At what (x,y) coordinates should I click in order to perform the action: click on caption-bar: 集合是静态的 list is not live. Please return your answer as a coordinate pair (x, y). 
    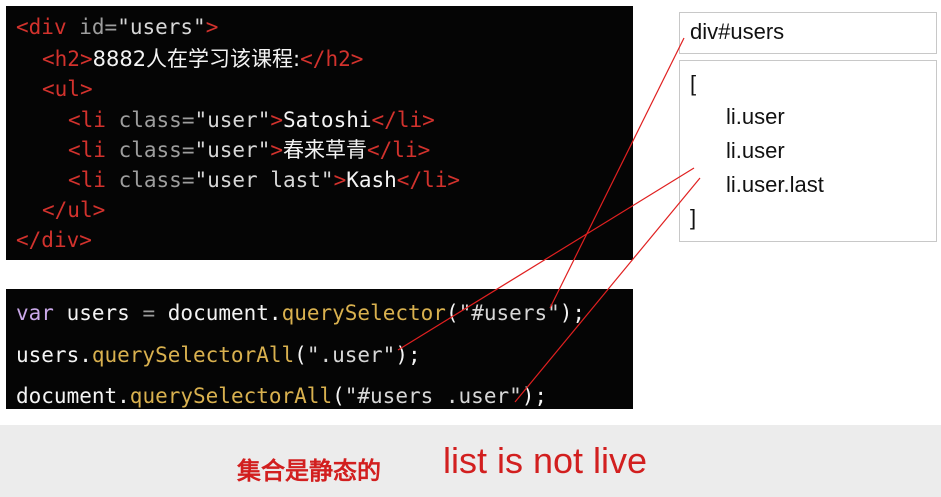
    Looking at the image, I should click on (470, 461).